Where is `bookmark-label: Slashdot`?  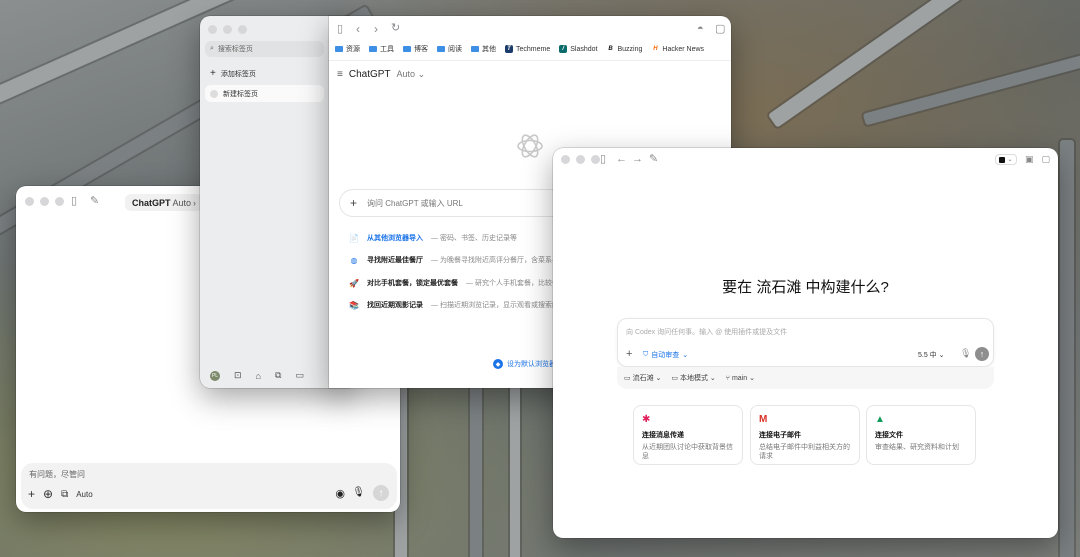 bookmark-label: Slashdot is located at coordinates (584, 49).